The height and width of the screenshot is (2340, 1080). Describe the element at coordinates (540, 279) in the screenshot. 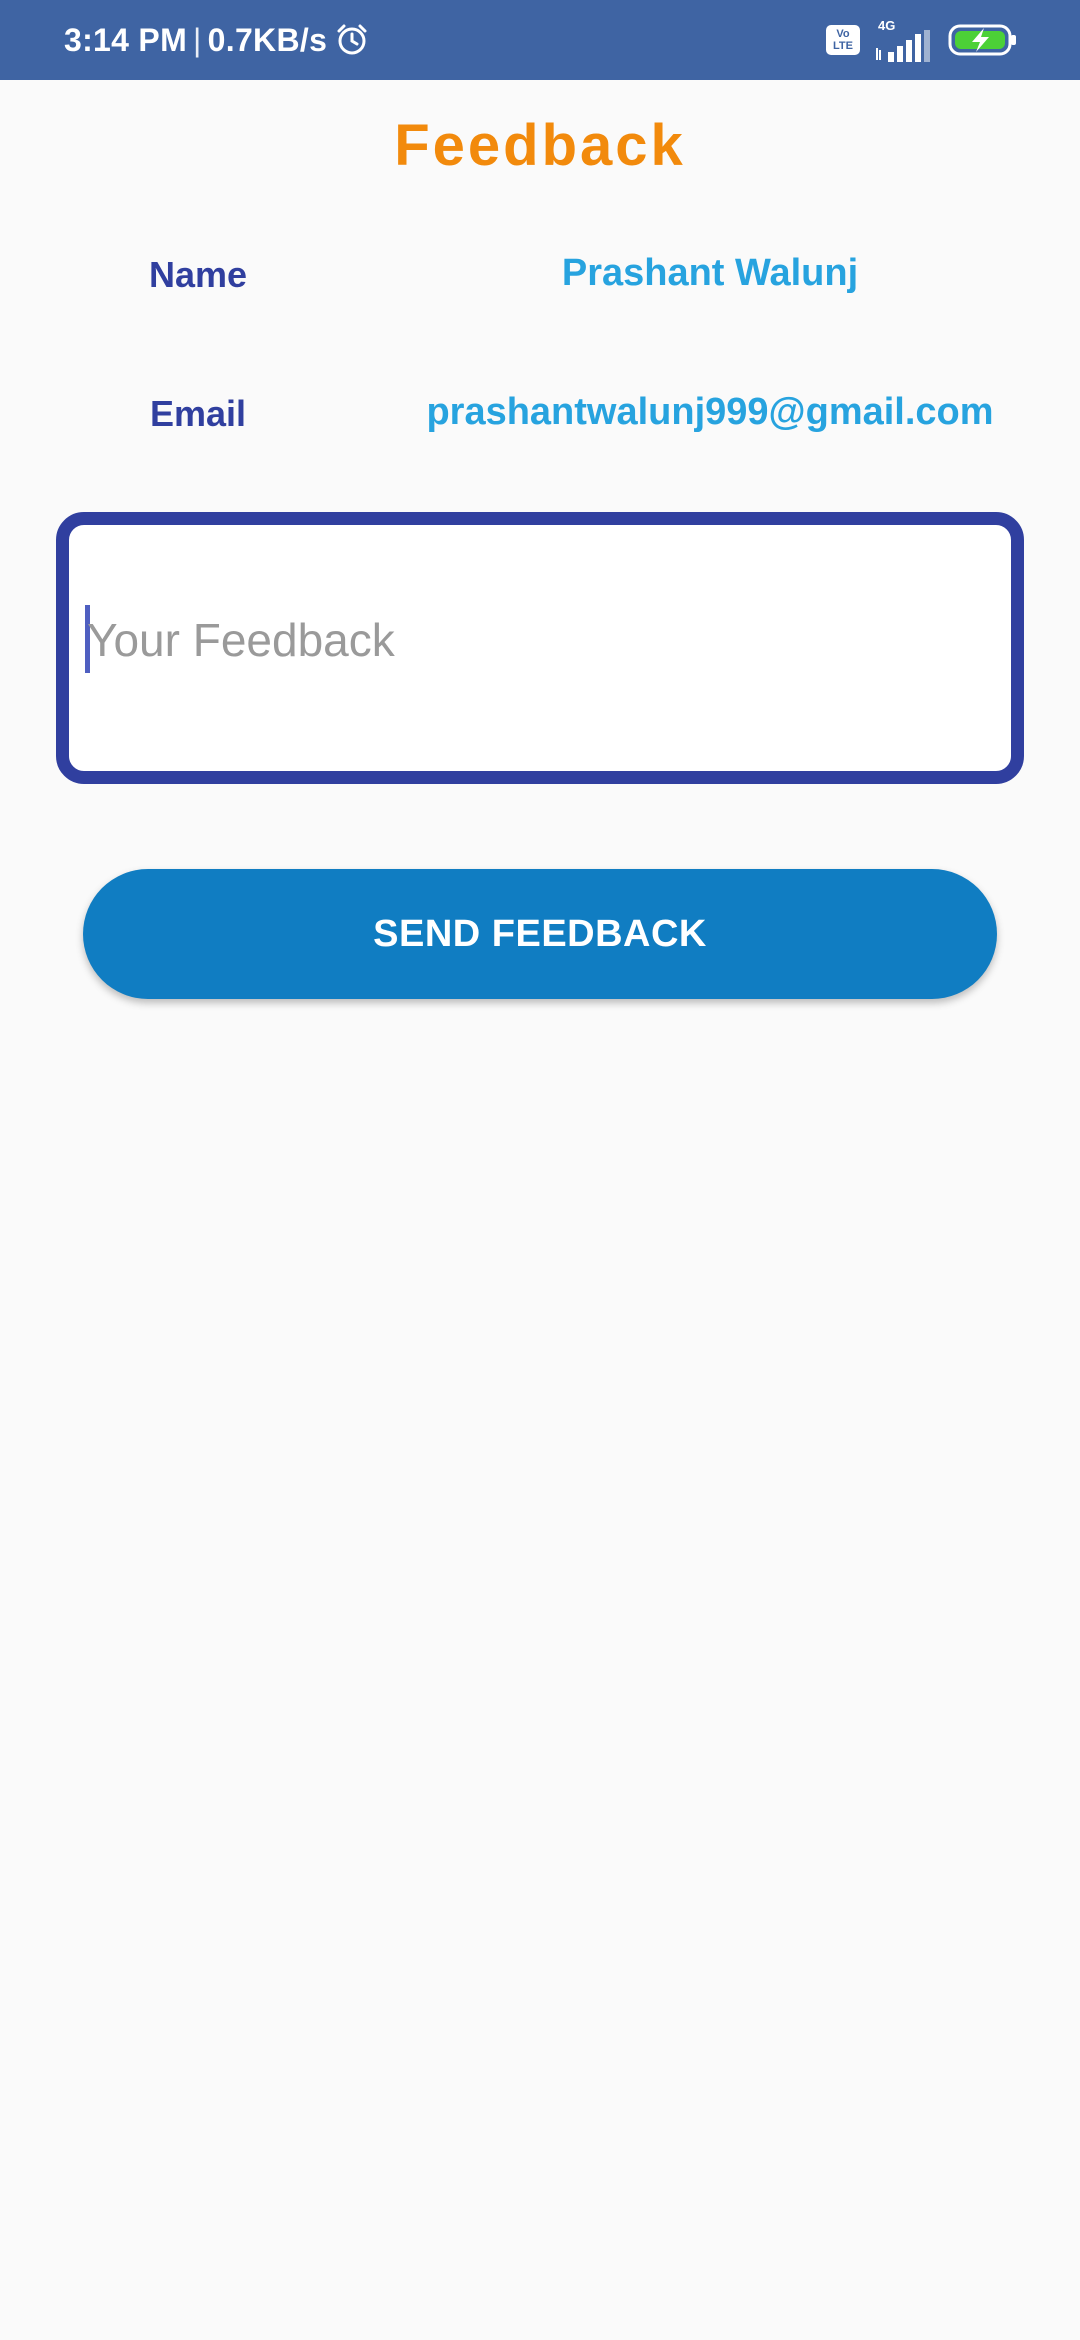

I see `name-row: Name Prashant Walunj` at that location.